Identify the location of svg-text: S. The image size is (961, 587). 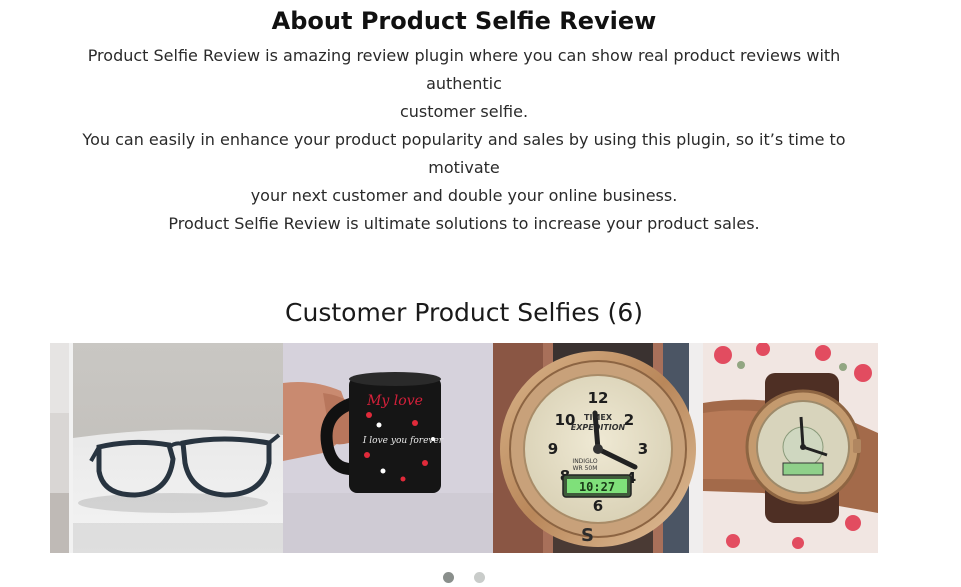
(587, 535).